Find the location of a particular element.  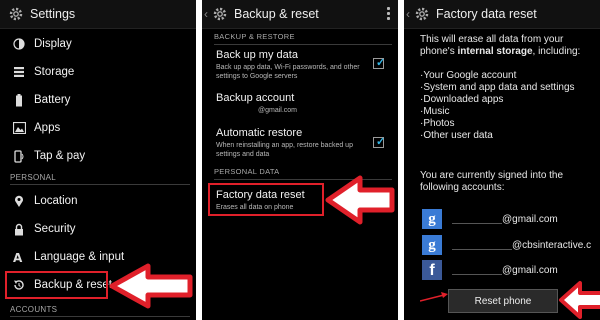

backup-data-checkbox: ✓ is located at coordinates (379, 63).